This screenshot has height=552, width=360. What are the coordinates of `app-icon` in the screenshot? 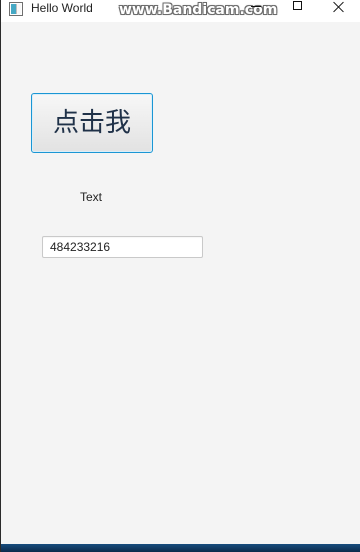 It's located at (16, 9).